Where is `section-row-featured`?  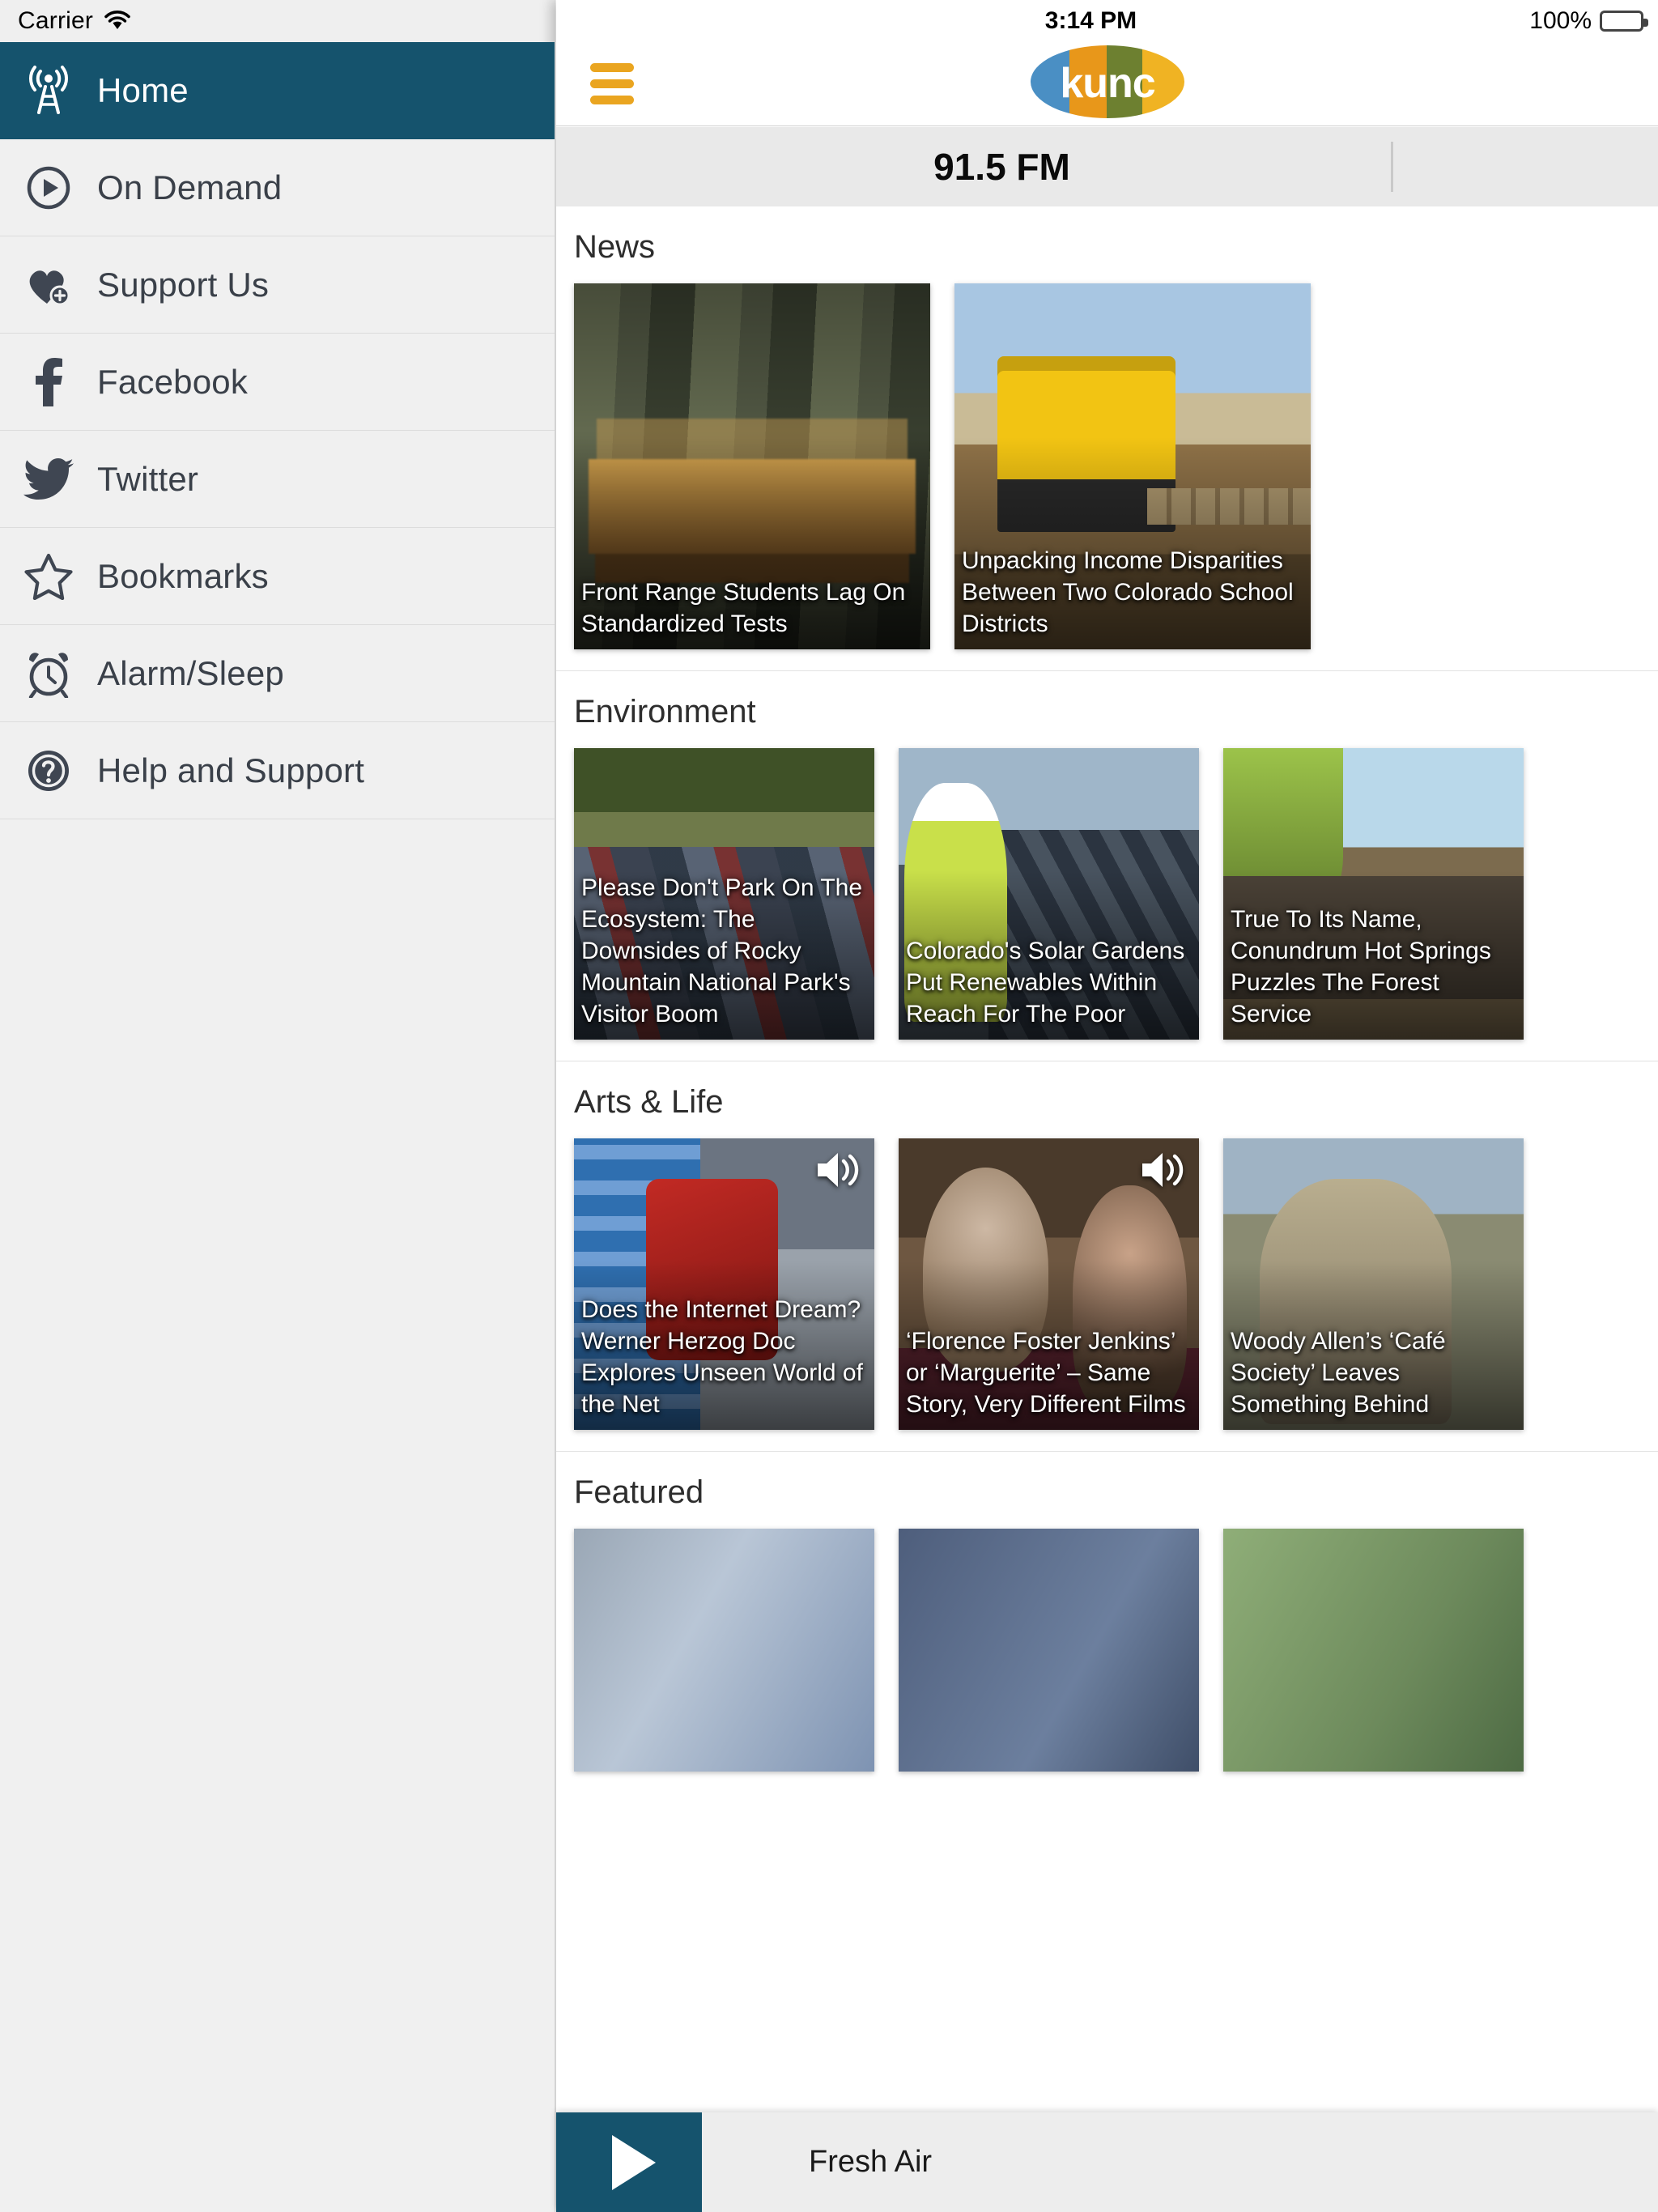 section-row-featured is located at coordinates (1107, 1661).